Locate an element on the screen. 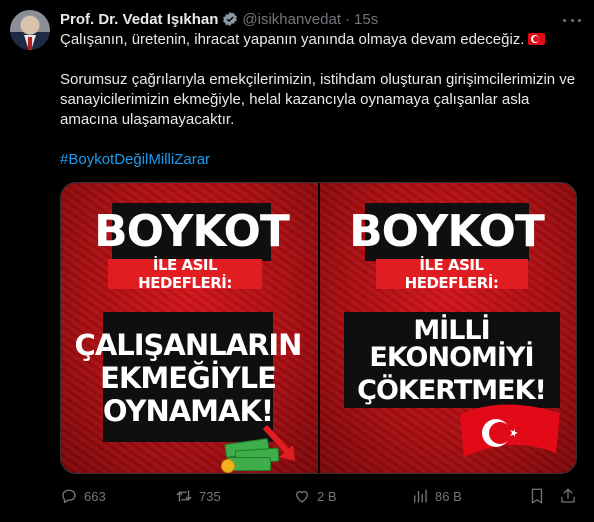 The height and width of the screenshot is (522, 594). poster-left-subtitle: İLE ASIL HEDEFLERİ: is located at coordinates (185, 274).